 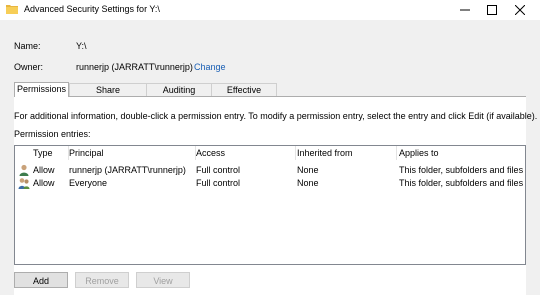 What do you see at coordinates (92, 9) in the screenshot?
I see `window-title: Advanced Security Settings for Y:\` at bounding box center [92, 9].